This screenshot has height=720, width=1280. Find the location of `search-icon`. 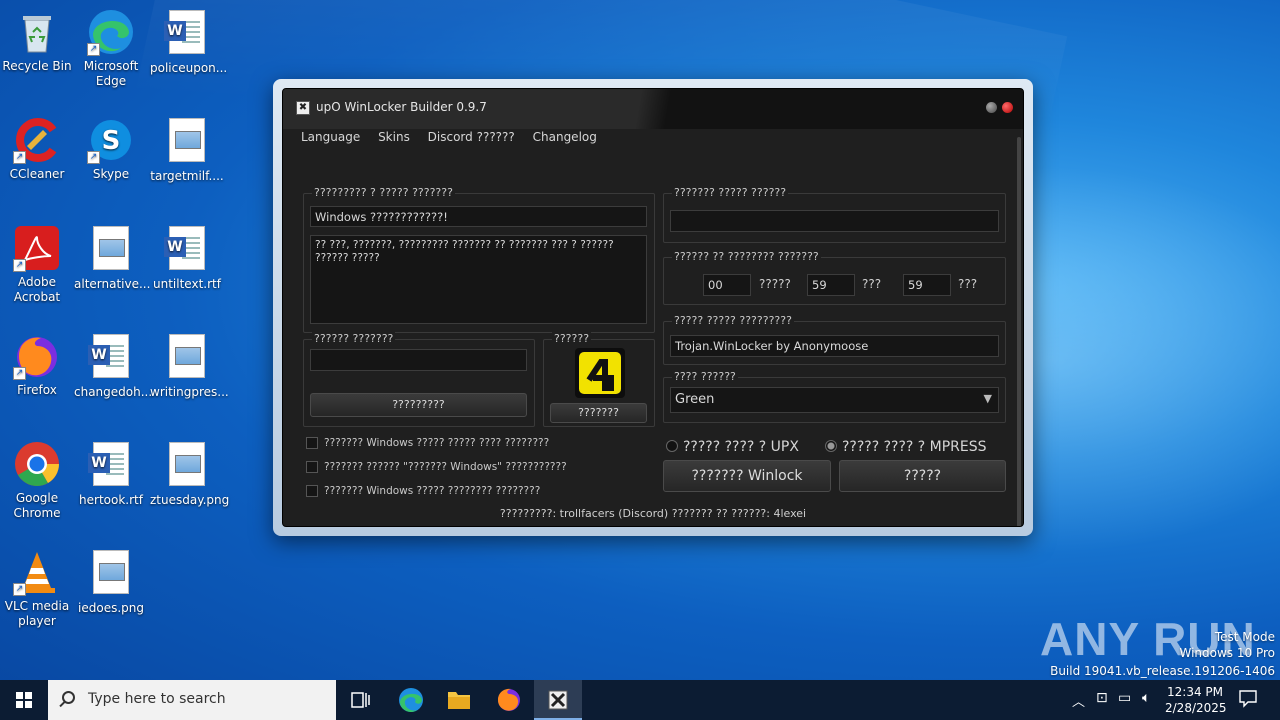

search-icon is located at coordinates (68, 697).